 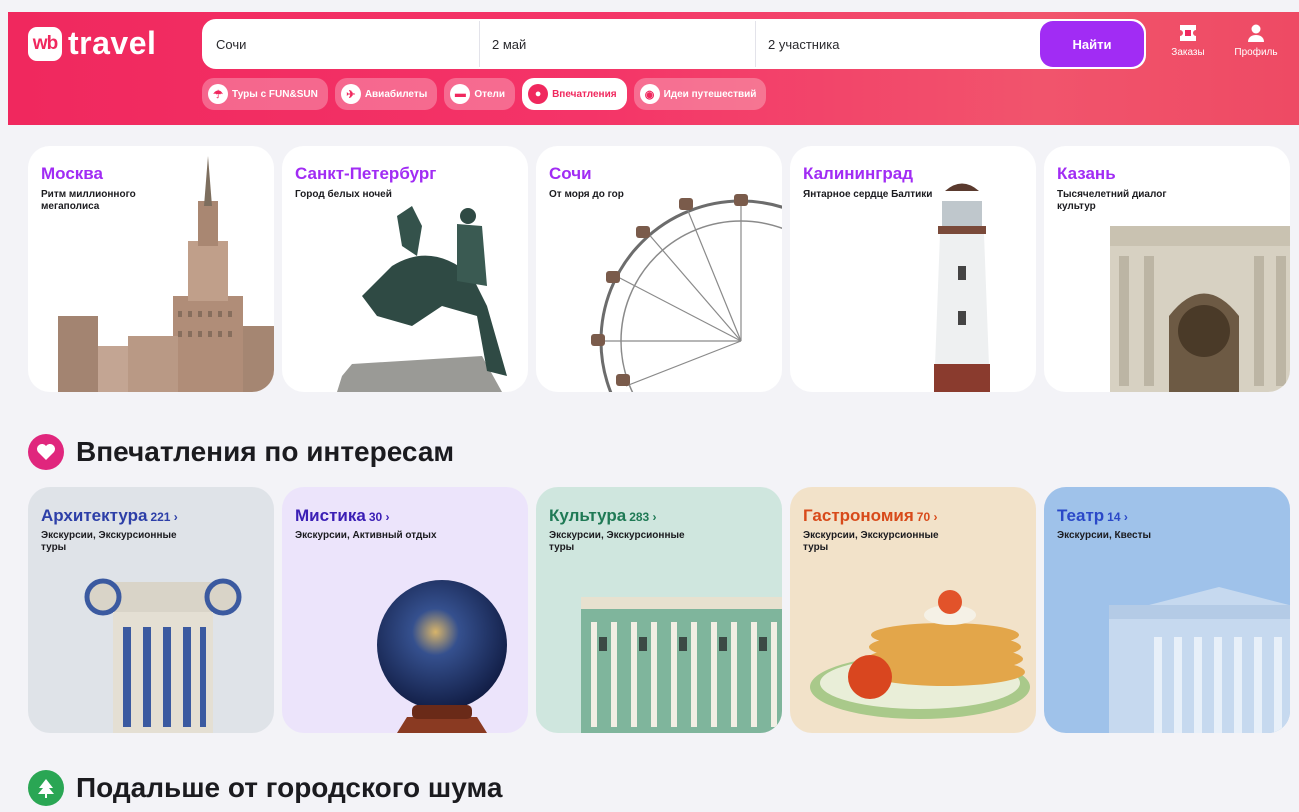 What do you see at coordinates (584, 94) in the screenshot?
I see `chip-label: Впечатления` at bounding box center [584, 94].